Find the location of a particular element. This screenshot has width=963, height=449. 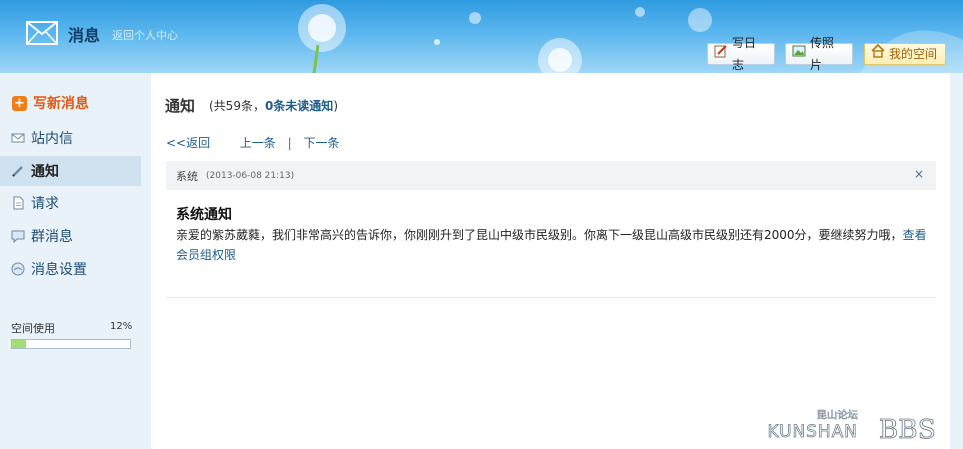

count-suffix: ) is located at coordinates (335, 106).